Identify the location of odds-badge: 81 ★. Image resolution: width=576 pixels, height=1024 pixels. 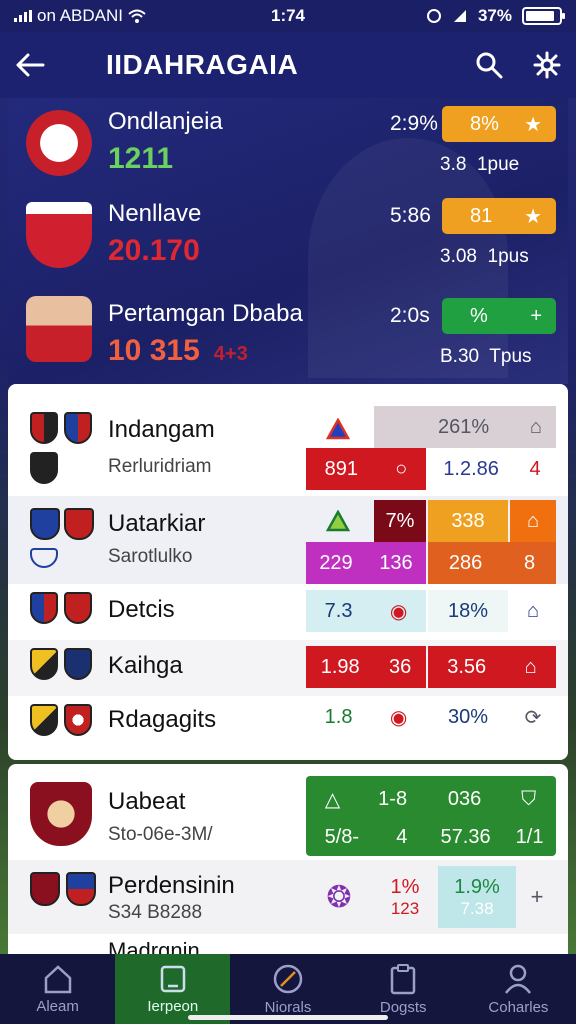
(499, 216).